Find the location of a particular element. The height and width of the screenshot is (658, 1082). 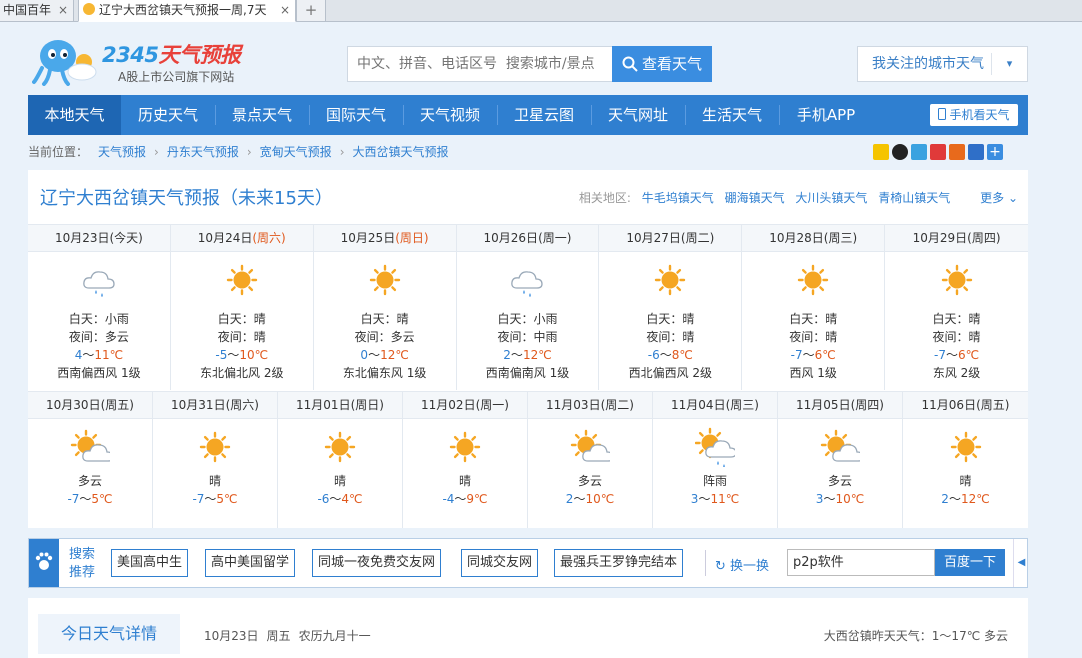

forecast-day-card: 11月02日(周一) 晴 -4～9℃ is located at coordinates (465, 460).